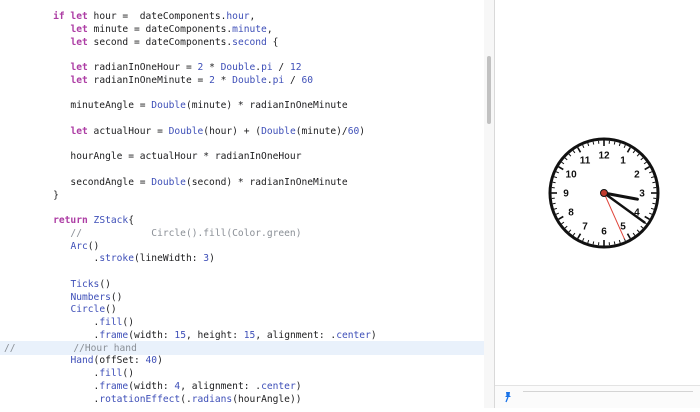 This screenshot has height=412, width=700. Describe the element at coordinates (489, 204) in the screenshot. I see `editor-scrollbar` at that location.